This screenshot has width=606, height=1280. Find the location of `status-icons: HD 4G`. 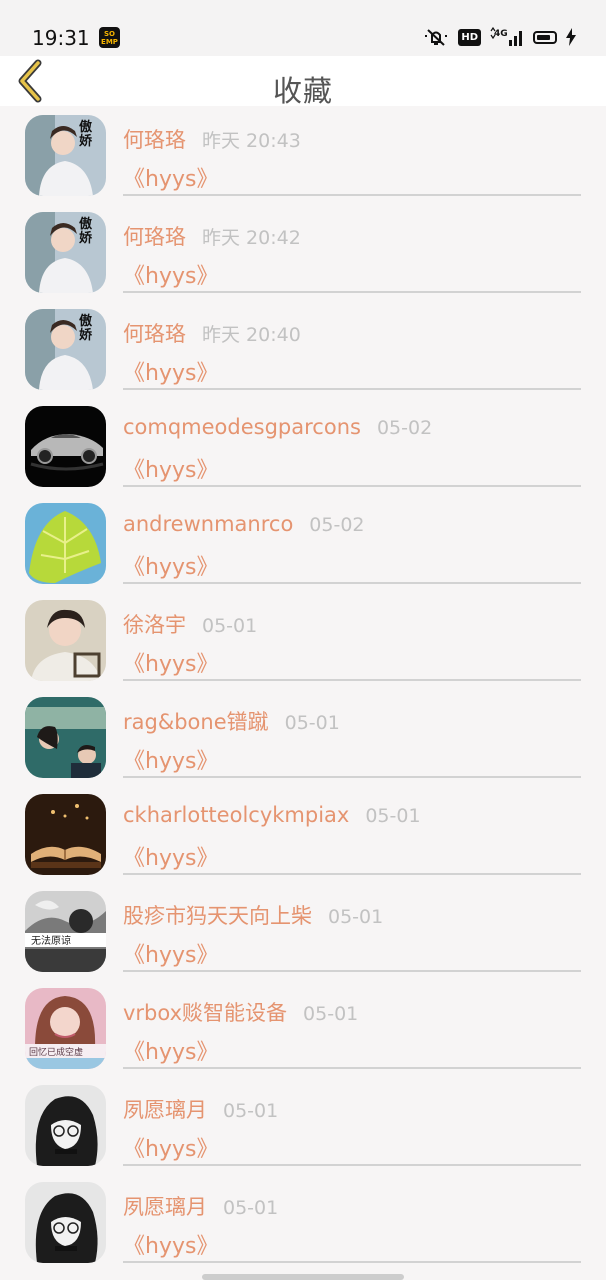

status-icons: HD 4G is located at coordinates (499, 37).